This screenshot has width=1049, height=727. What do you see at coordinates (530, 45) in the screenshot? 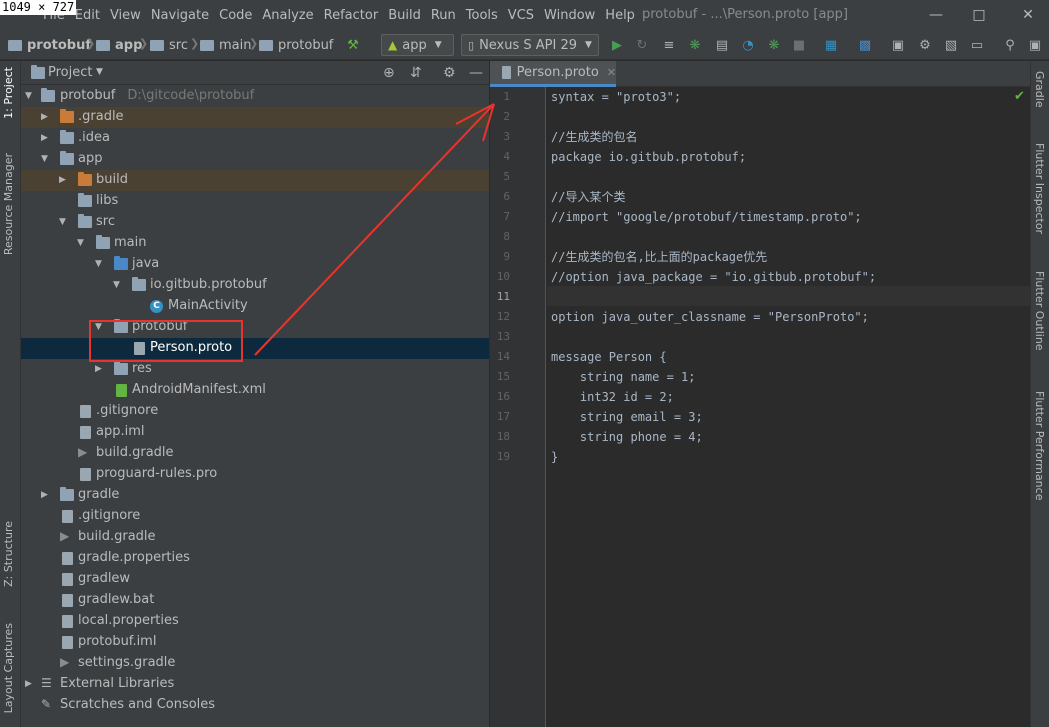
I see `device-select: ▯ Nexus S API 29 ▼` at bounding box center [530, 45].